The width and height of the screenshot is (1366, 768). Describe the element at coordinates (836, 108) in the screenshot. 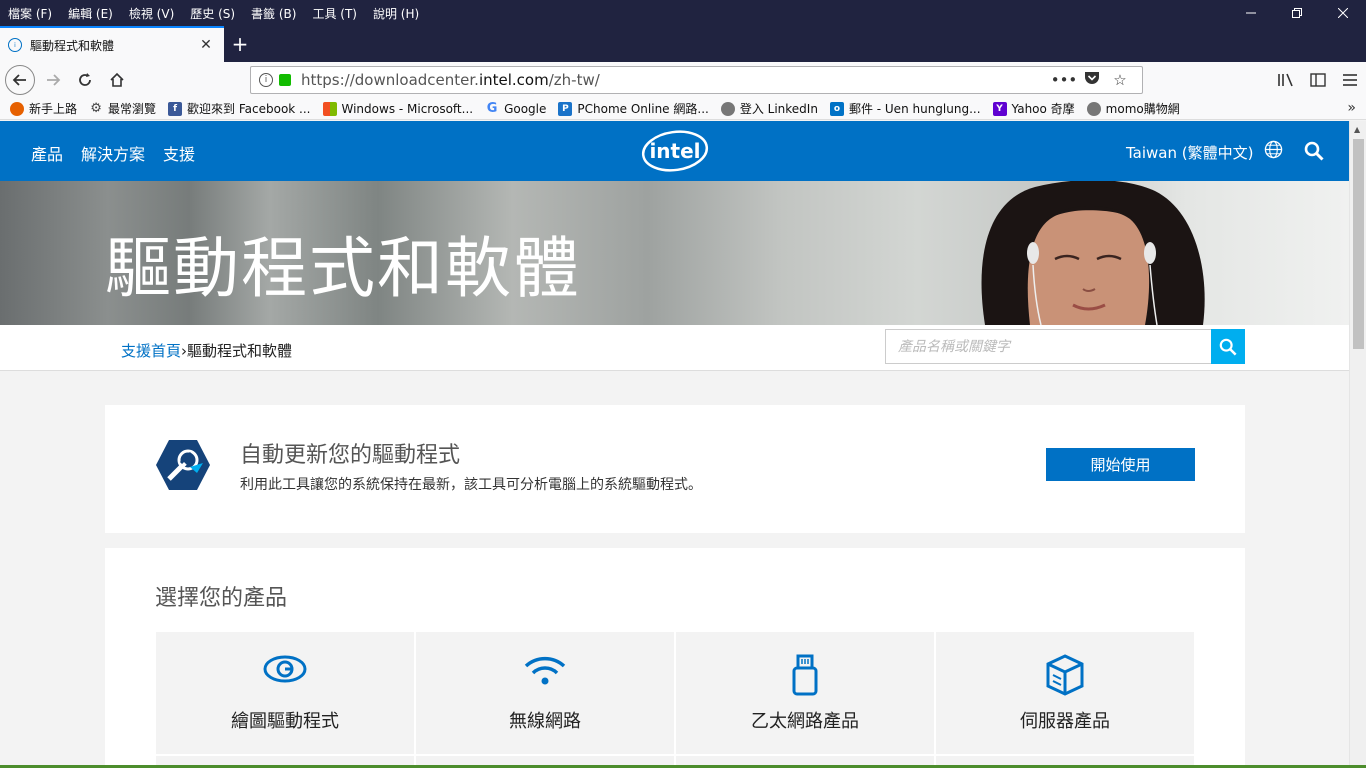

I see `outlook-icon: o` at that location.